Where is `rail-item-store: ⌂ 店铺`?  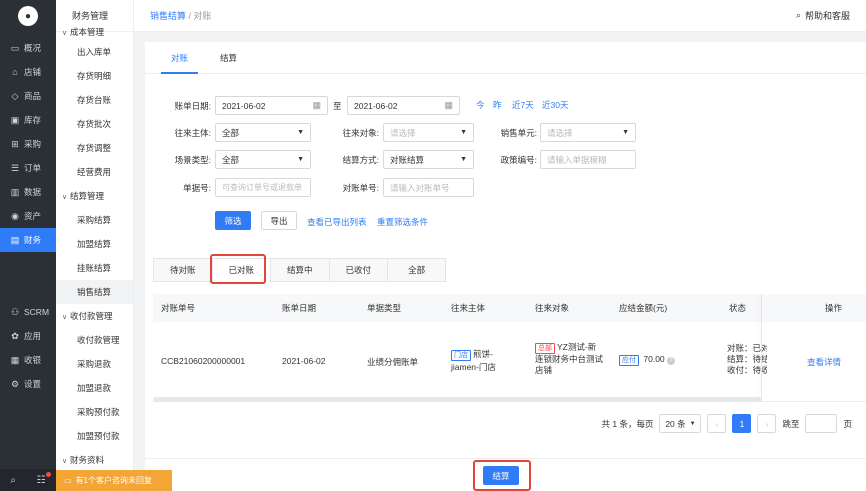
rail-item-store: ⌂ 店铺 is located at coordinates (28, 72).